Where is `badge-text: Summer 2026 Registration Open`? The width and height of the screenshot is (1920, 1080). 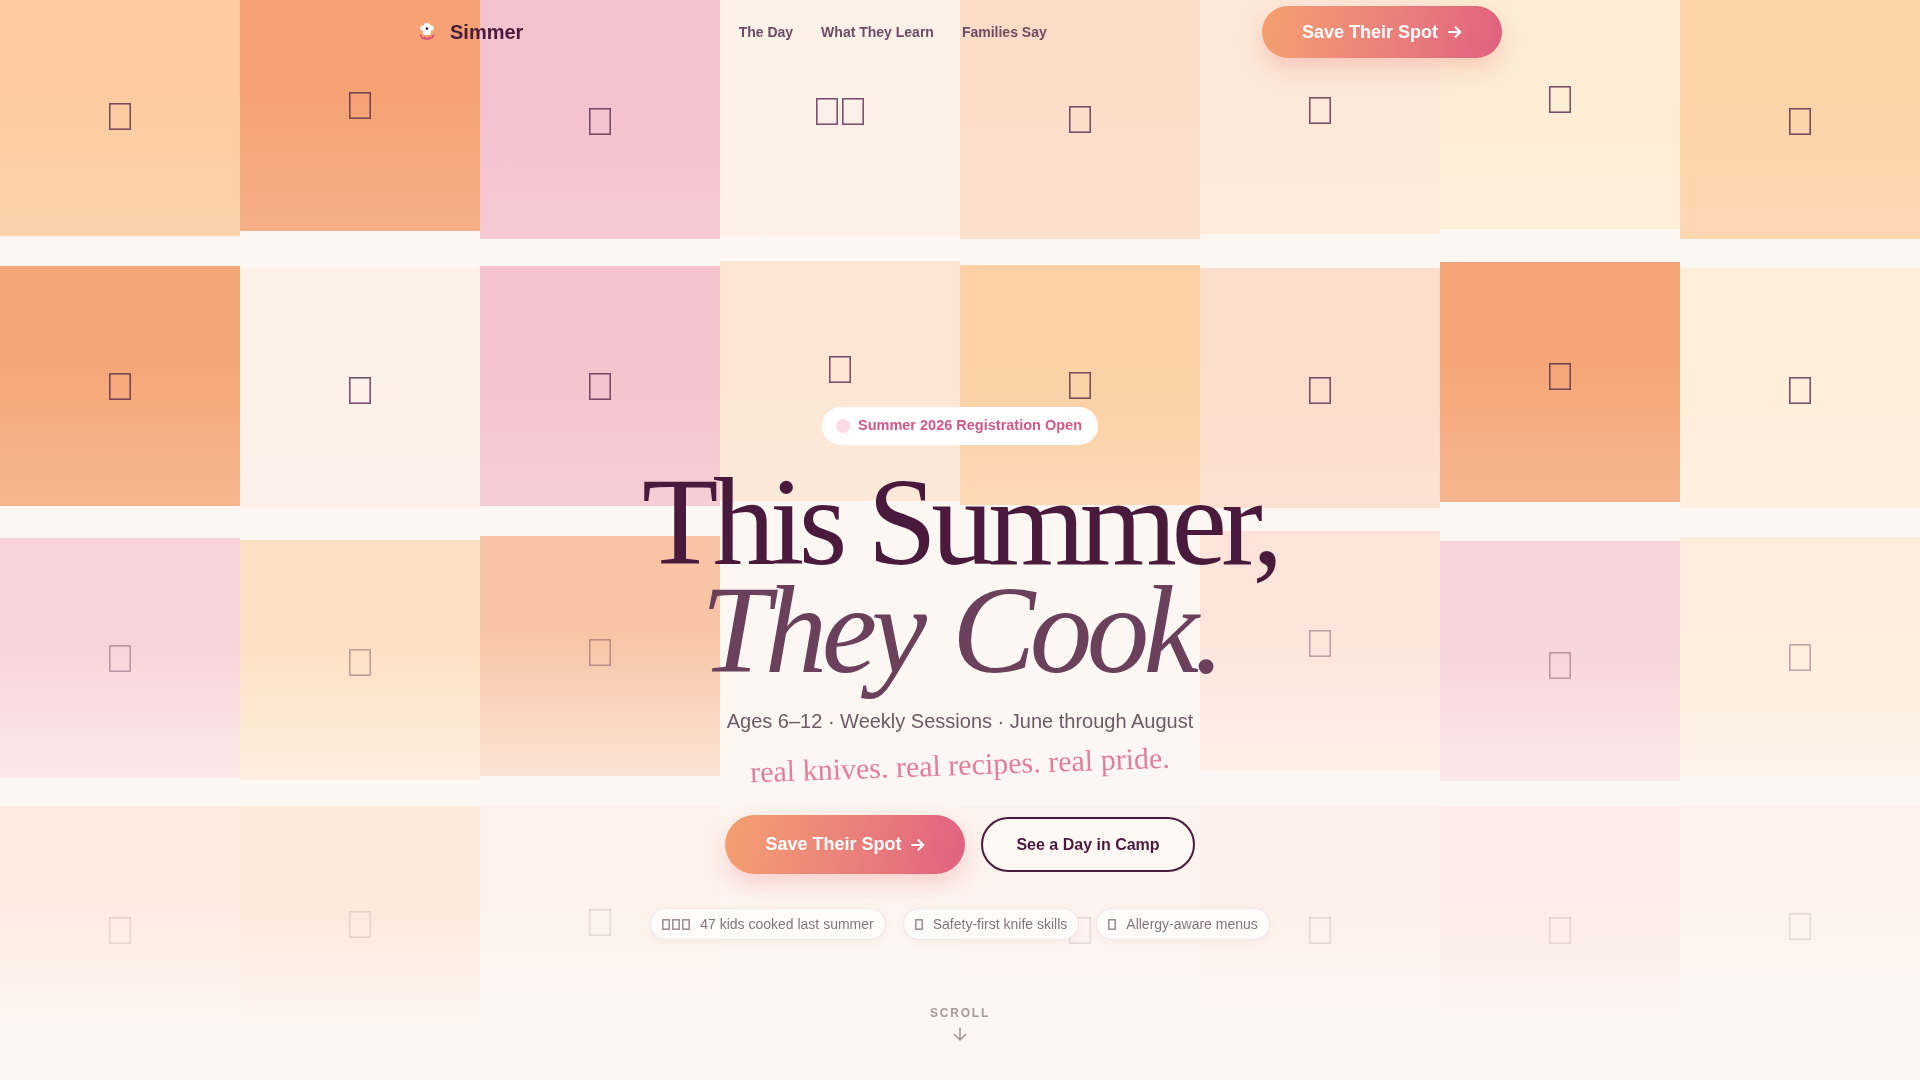
badge-text: Summer 2026 Registration Open is located at coordinates (970, 426).